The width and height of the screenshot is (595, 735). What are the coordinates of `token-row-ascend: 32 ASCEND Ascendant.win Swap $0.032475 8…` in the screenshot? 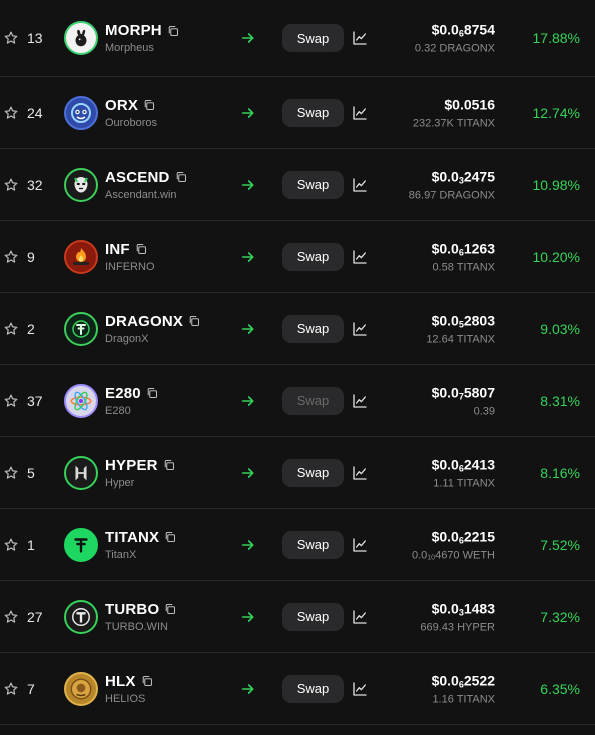 It's located at (297, 185).